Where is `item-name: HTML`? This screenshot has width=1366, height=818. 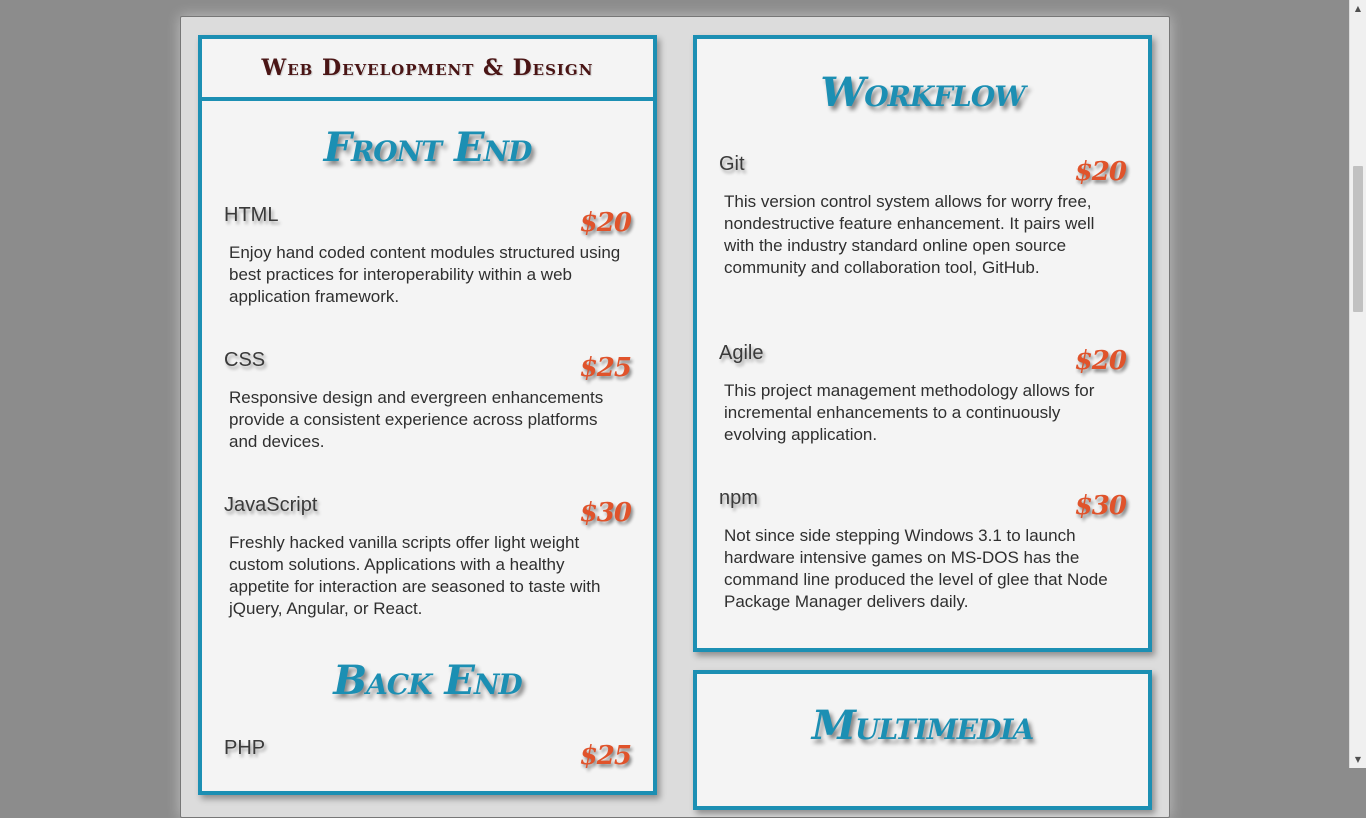
item-name: HTML is located at coordinates (251, 215).